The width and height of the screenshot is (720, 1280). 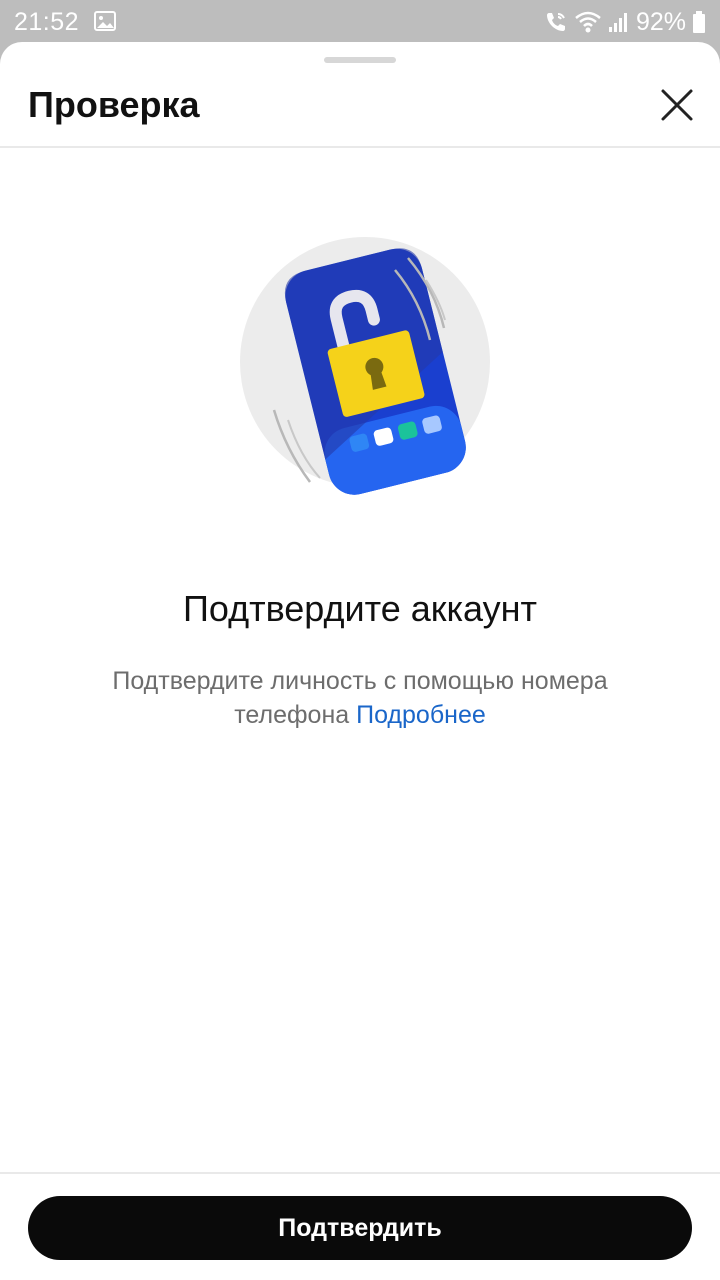 What do you see at coordinates (360, 608) in the screenshot?
I see `verify-account-title: Подтвердите аккаунт` at bounding box center [360, 608].